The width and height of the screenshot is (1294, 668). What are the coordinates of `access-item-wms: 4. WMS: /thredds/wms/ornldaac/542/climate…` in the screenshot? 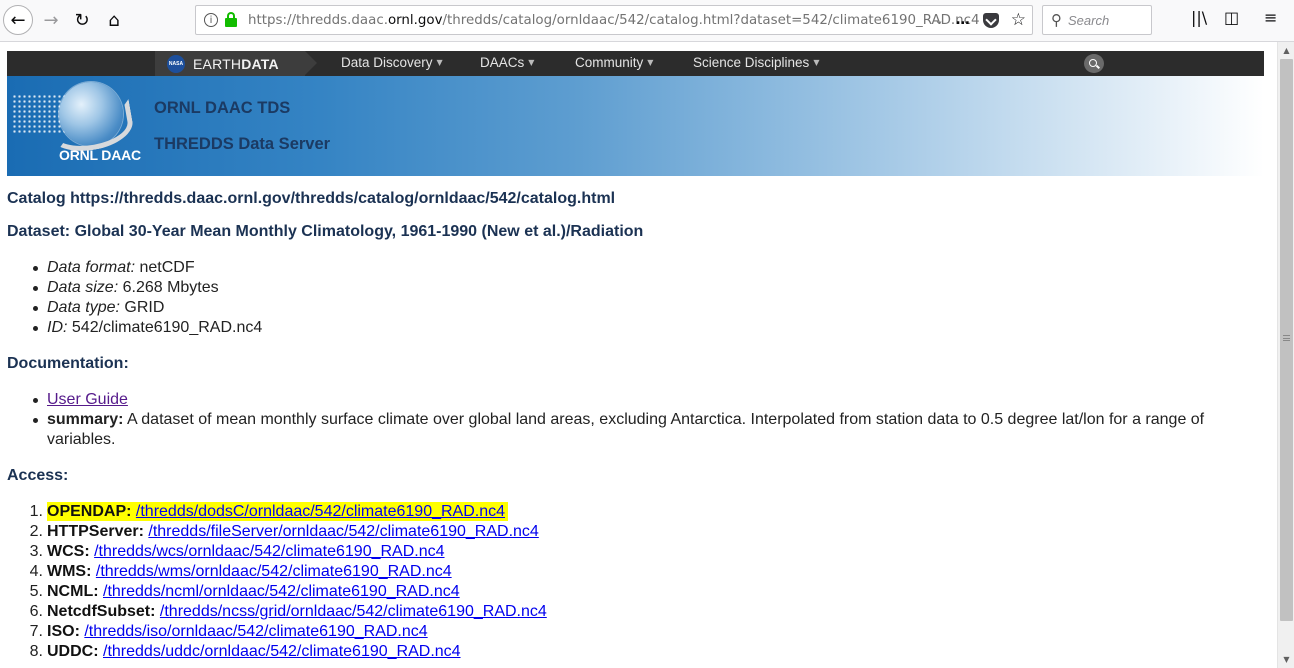 It's located at (288, 572).